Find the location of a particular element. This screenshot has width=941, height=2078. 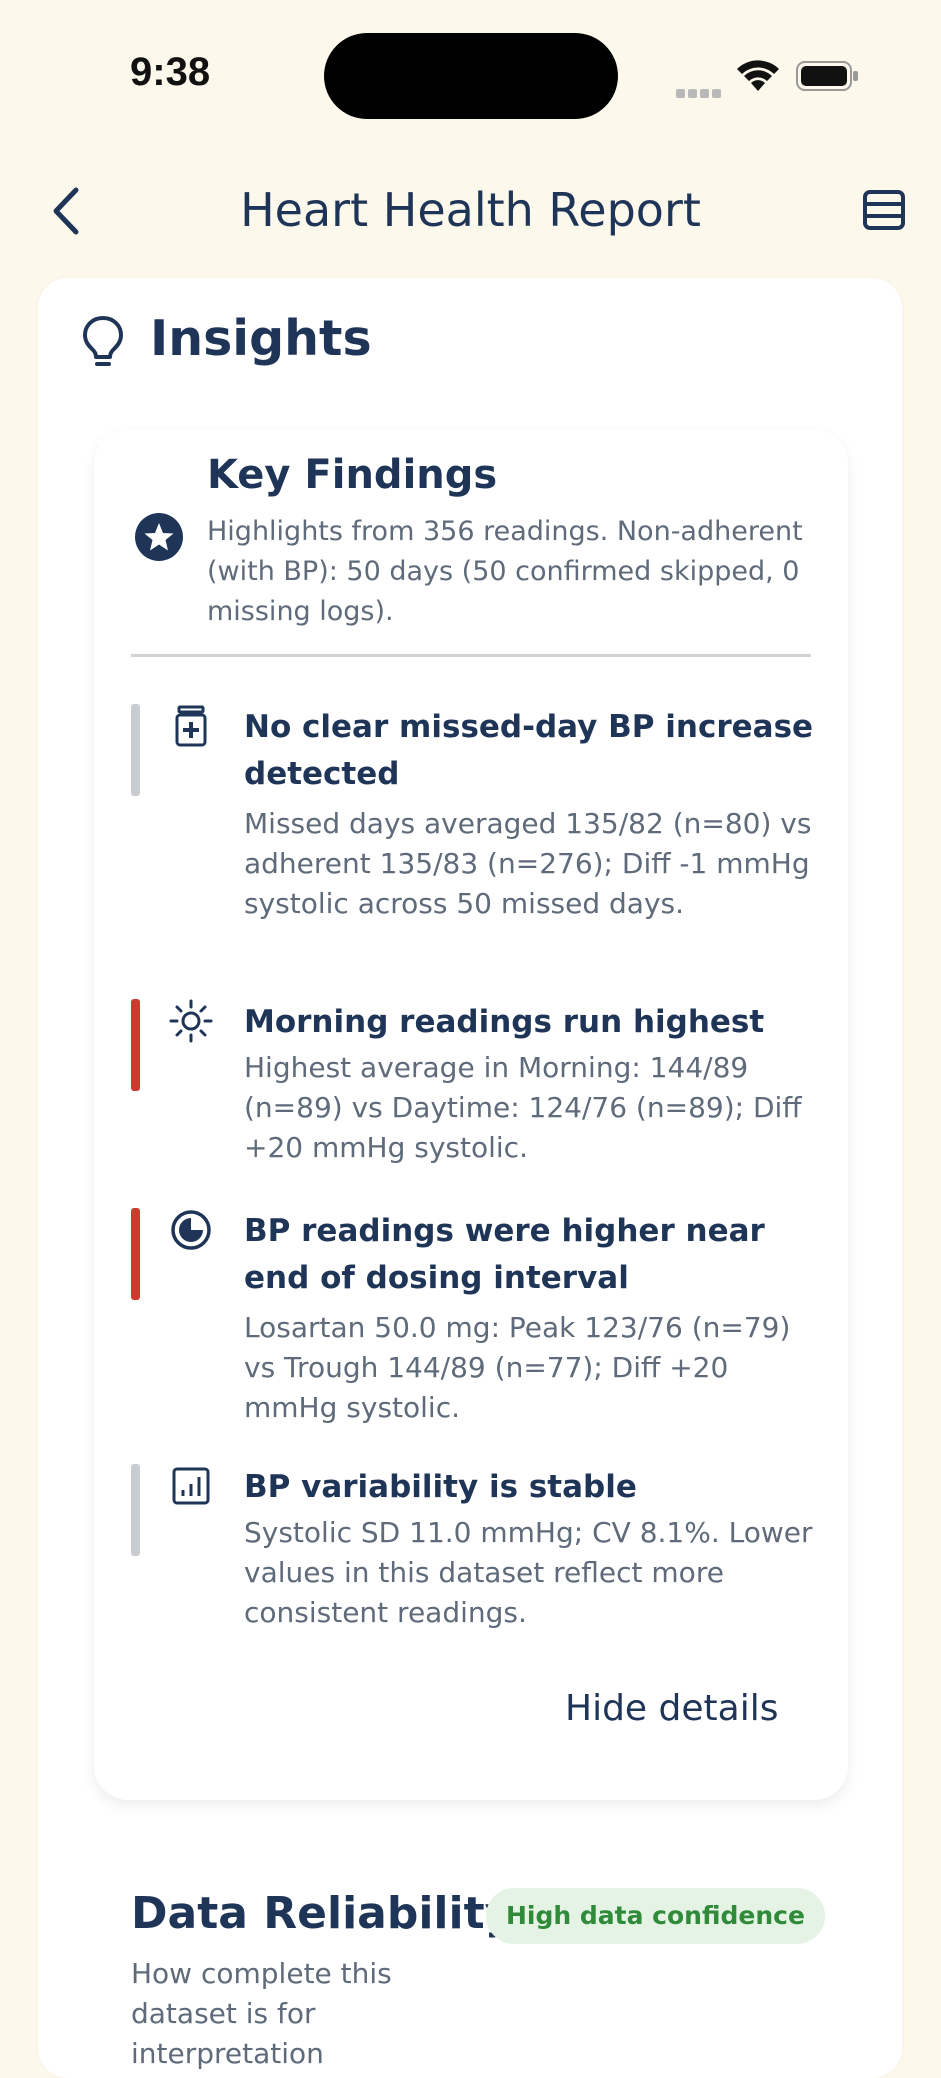

pill-bottle-icon is located at coordinates (191, 726).